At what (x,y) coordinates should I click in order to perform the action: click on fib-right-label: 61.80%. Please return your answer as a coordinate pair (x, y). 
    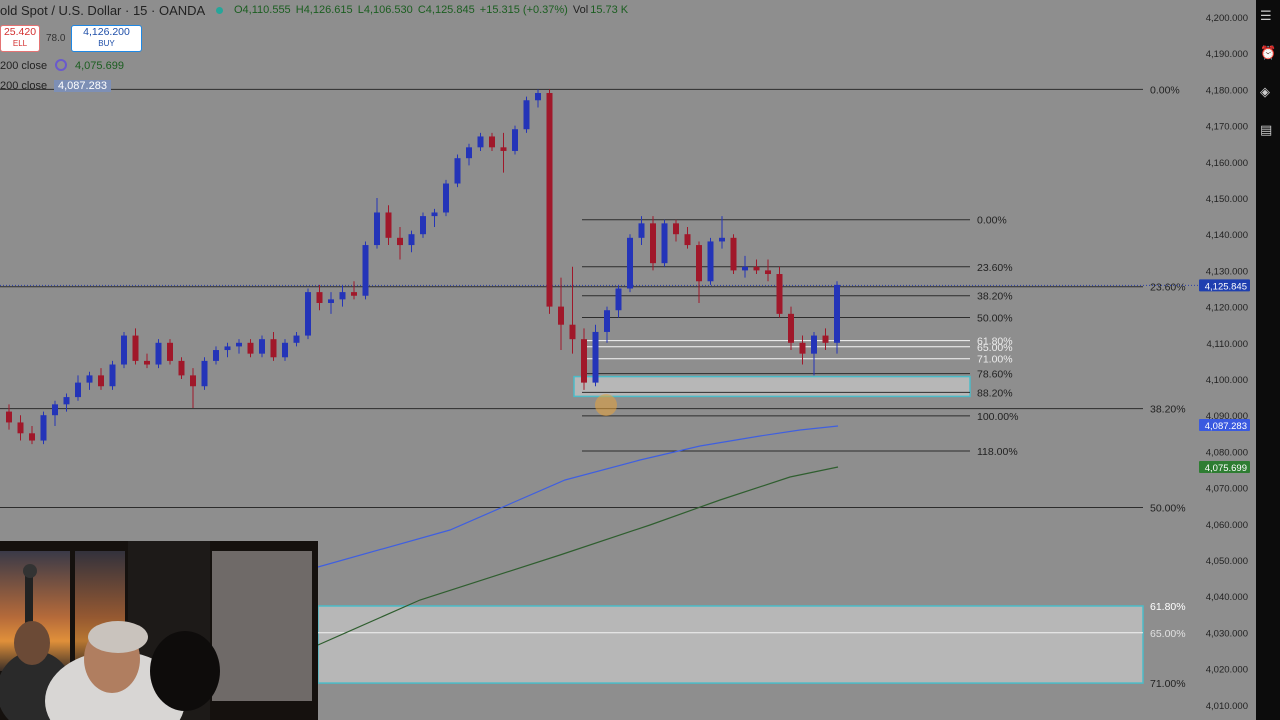
    Looking at the image, I should click on (1168, 607).